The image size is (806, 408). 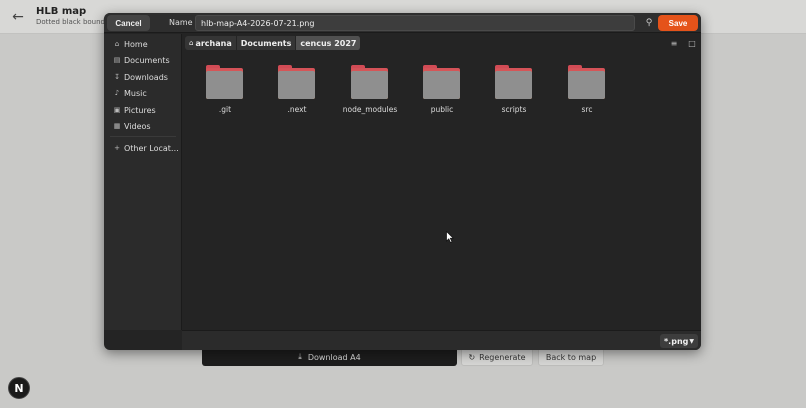 What do you see at coordinates (136, 44) in the screenshot?
I see `sidebar-item-label: Home` at bounding box center [136, 44].